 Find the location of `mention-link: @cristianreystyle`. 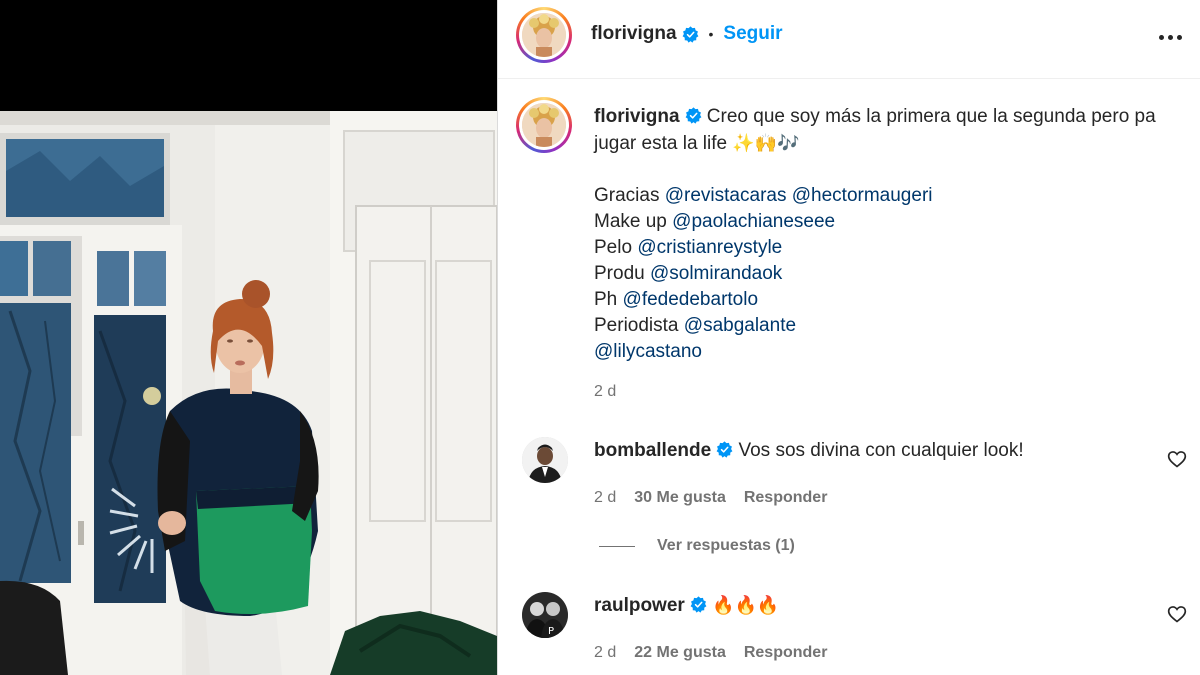

mention-link: @cristianreystyle is located at coordinates (709, 247).